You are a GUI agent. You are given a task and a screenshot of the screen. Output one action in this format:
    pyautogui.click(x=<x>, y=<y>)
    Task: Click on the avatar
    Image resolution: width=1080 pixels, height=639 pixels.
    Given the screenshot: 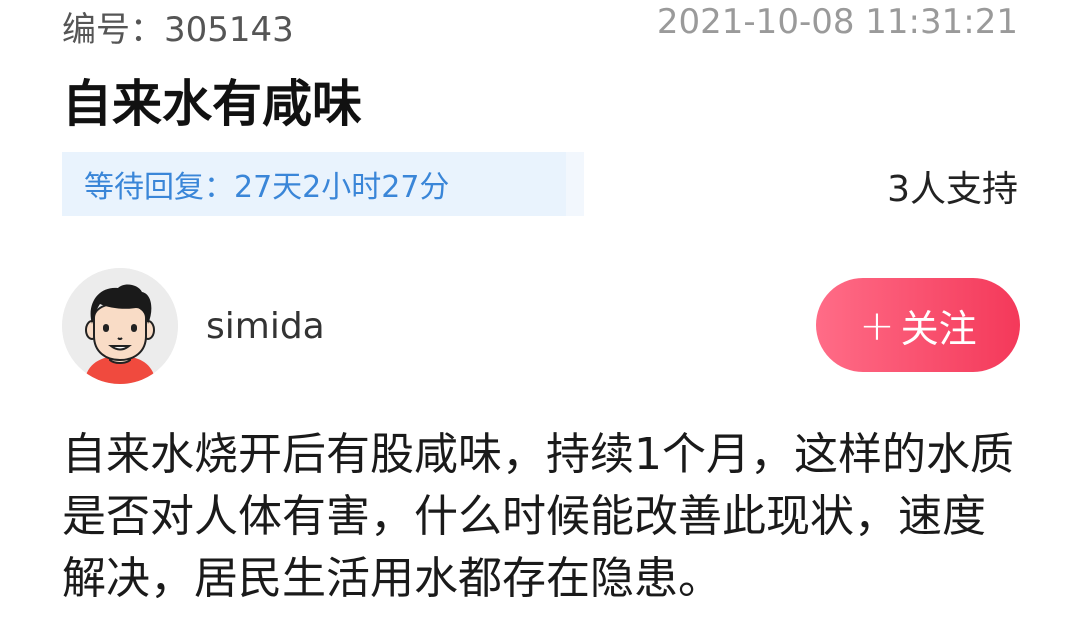 What is the action you would take?
    pyautogui.click(x=120, y=326)
    